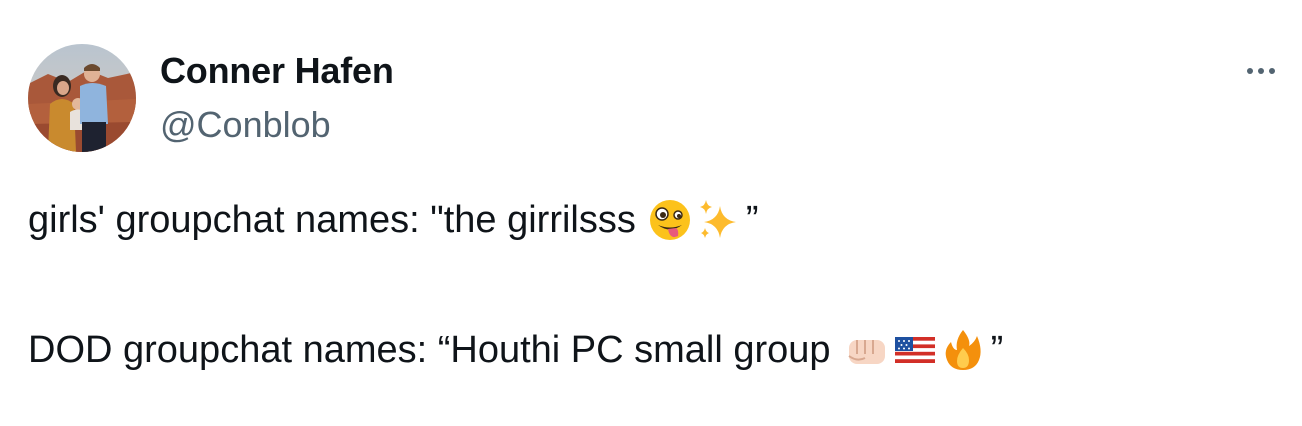  What do you see at coordinates (670, 220) in the screenshot?
I see `zany-face-emoji-icon` at bounding box center [670, 220].